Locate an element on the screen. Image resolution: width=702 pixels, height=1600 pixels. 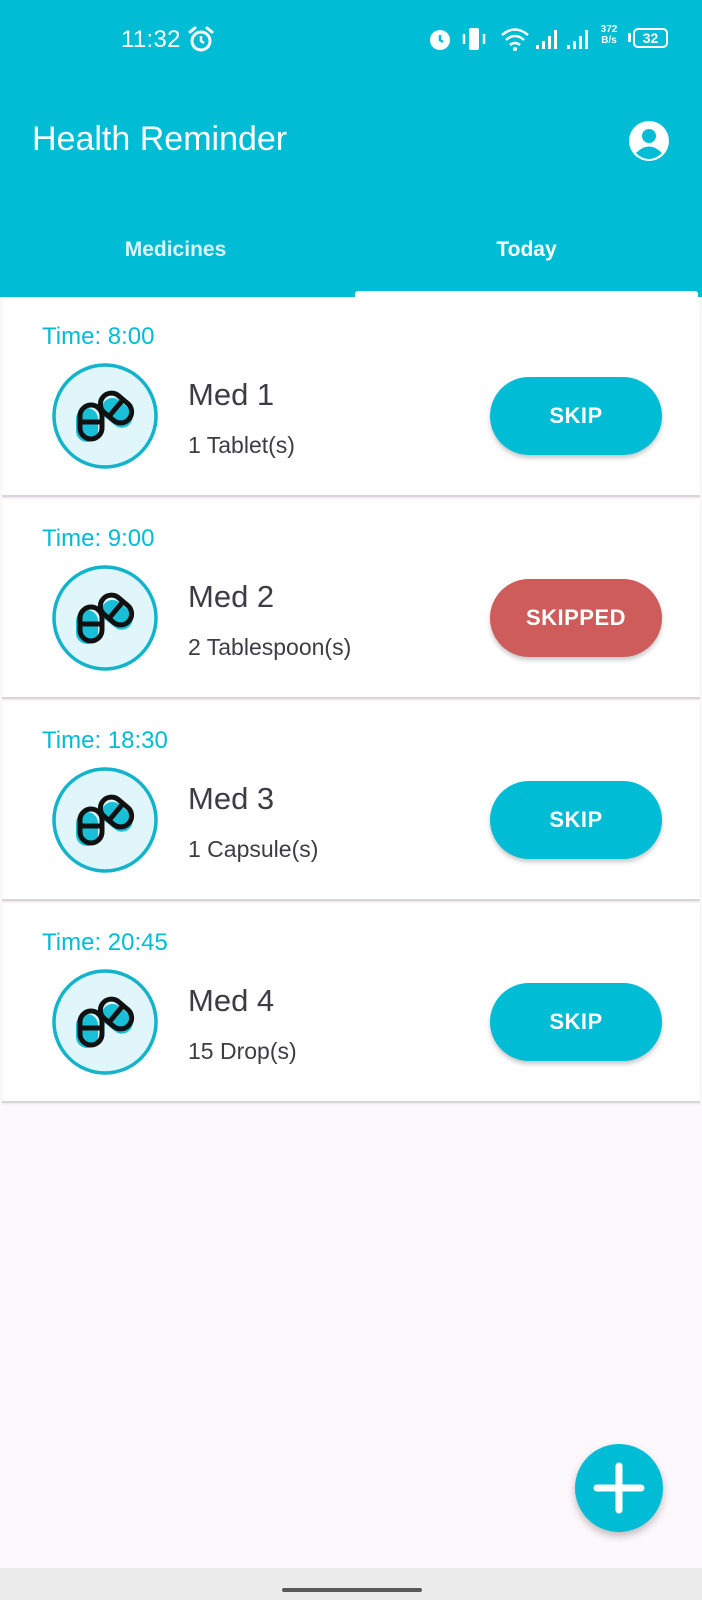
reminder-time: Time: 20:45 is located at coordinates (105, 942).